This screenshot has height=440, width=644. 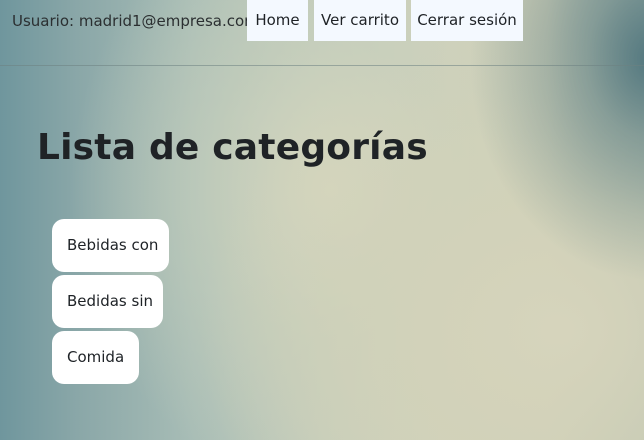 I want to click on category-list: Bebidas con Bedidas sin Comida, so click(x=110, y=303).